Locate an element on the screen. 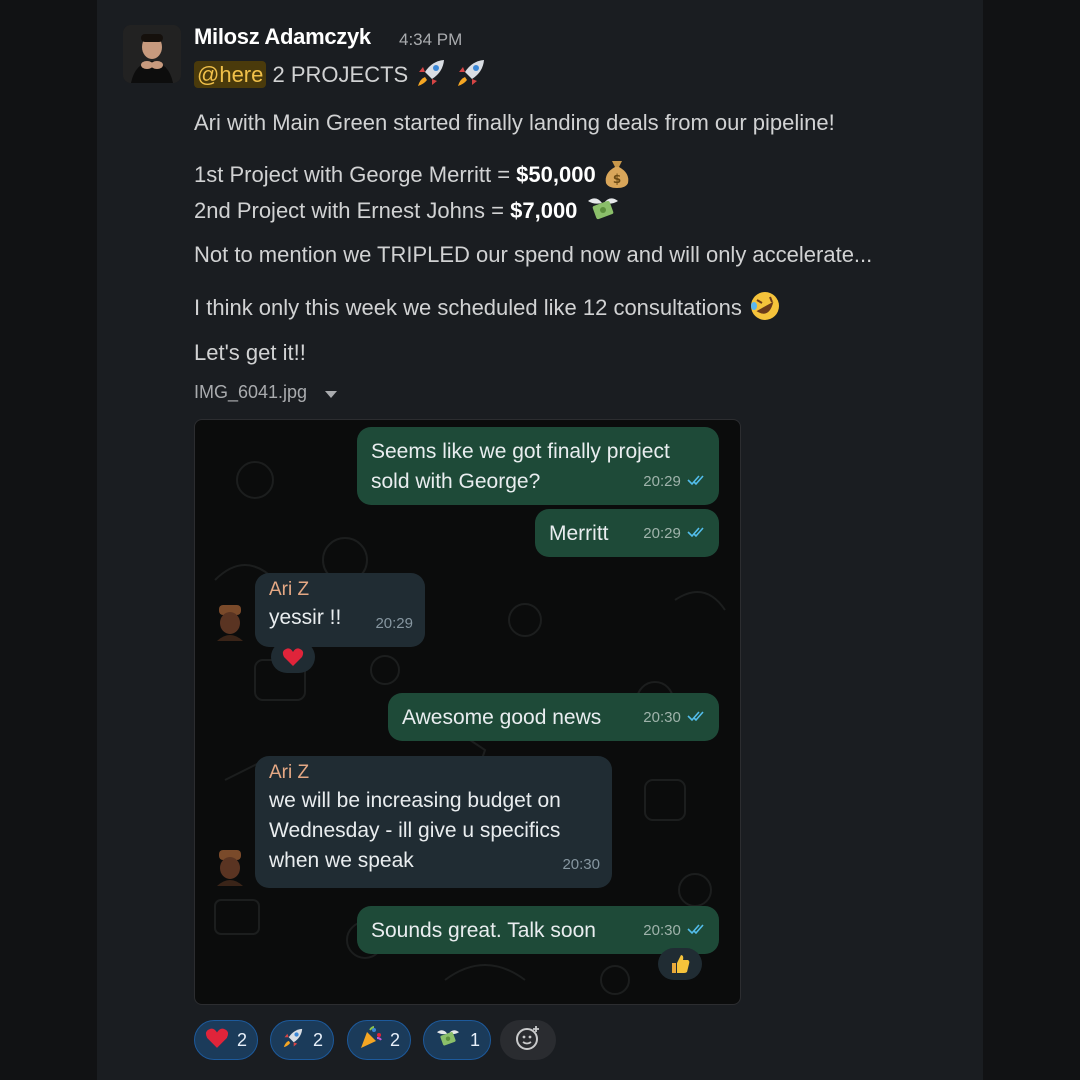  reaction-party-popper: 2 is located at coordinates (379, 1040).